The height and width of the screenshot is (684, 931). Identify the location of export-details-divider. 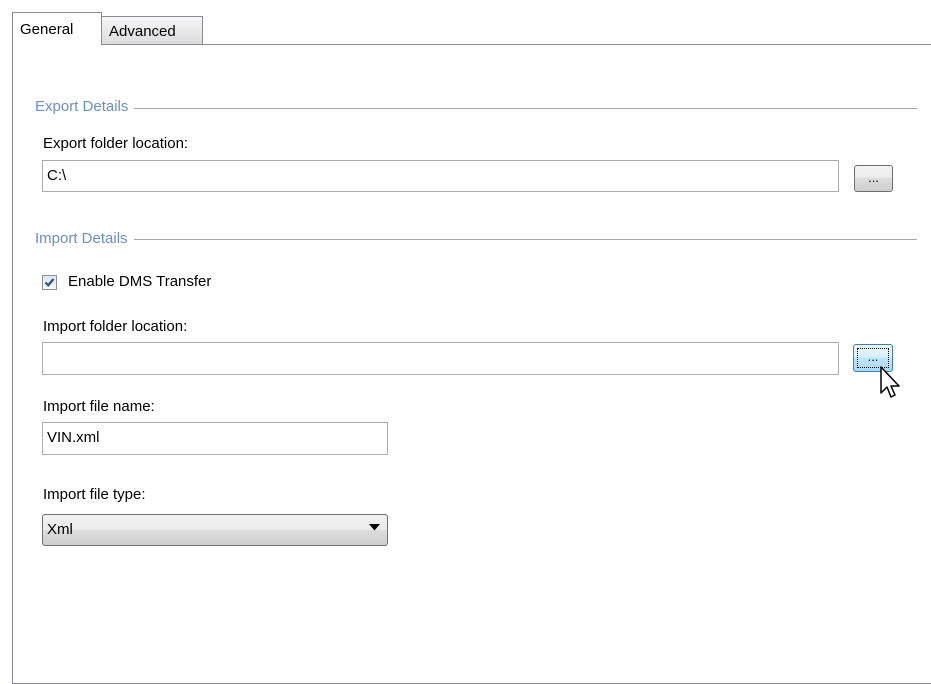
(476, 108).